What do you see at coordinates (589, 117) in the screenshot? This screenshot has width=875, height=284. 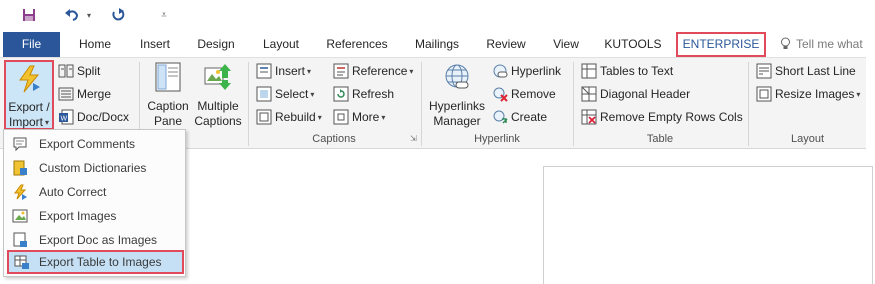 I see `remove-rows-icon` at bounding box center [589, 117].